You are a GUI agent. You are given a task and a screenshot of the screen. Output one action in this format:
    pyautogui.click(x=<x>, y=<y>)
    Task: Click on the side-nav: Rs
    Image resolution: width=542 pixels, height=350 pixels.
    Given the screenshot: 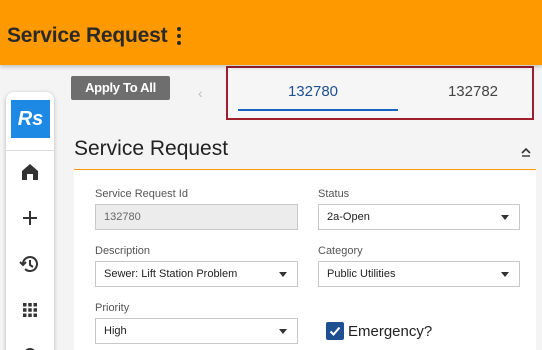 What is the action you would take?
    pyautogui.click(x=30, y=221)
    